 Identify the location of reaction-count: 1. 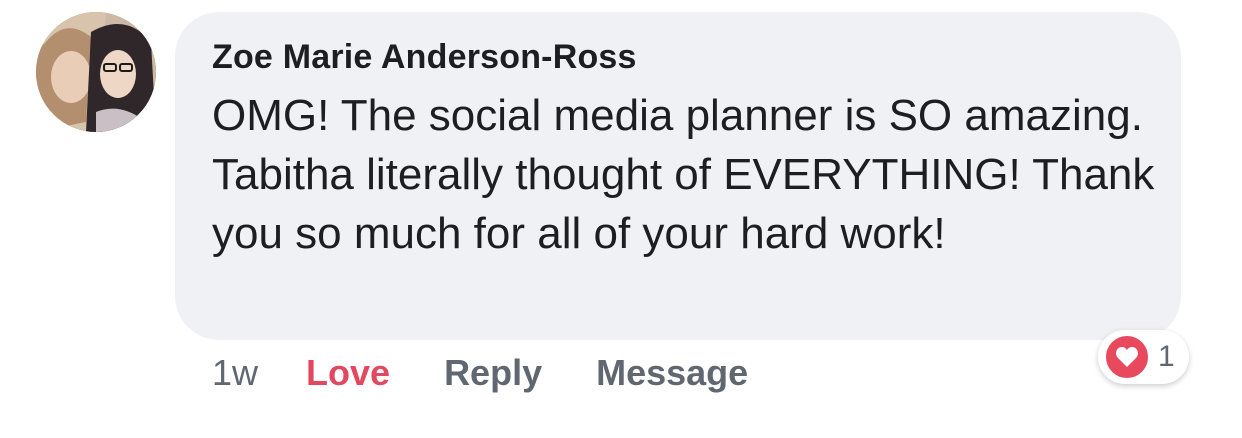
(1166, 356).